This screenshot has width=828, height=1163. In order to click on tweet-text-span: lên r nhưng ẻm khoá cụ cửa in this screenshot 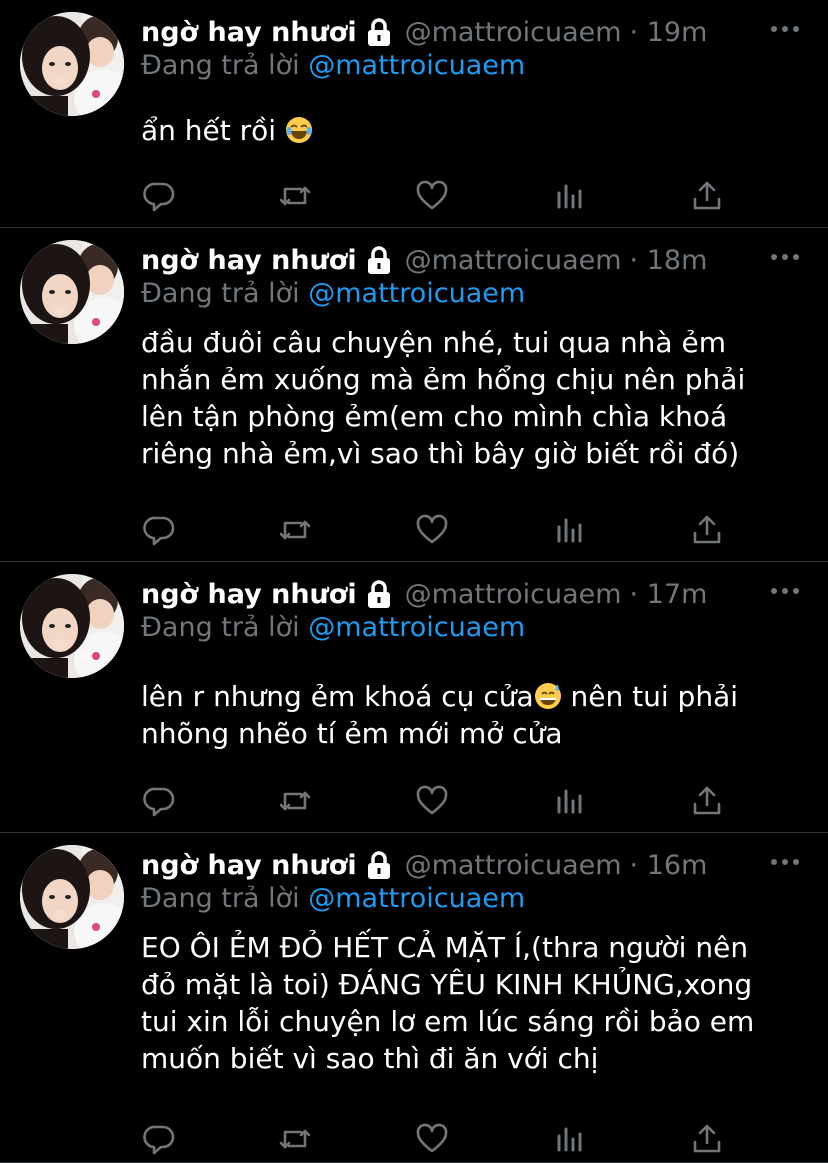, I will do `click(337, 696)`.